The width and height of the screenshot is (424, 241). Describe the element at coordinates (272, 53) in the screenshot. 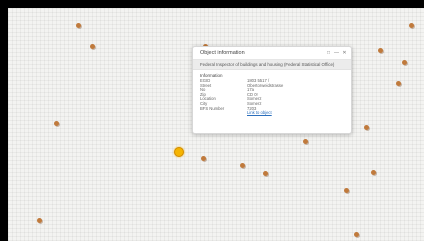

I see `dialog-titlebar: Object information □ — ✕` at that location.